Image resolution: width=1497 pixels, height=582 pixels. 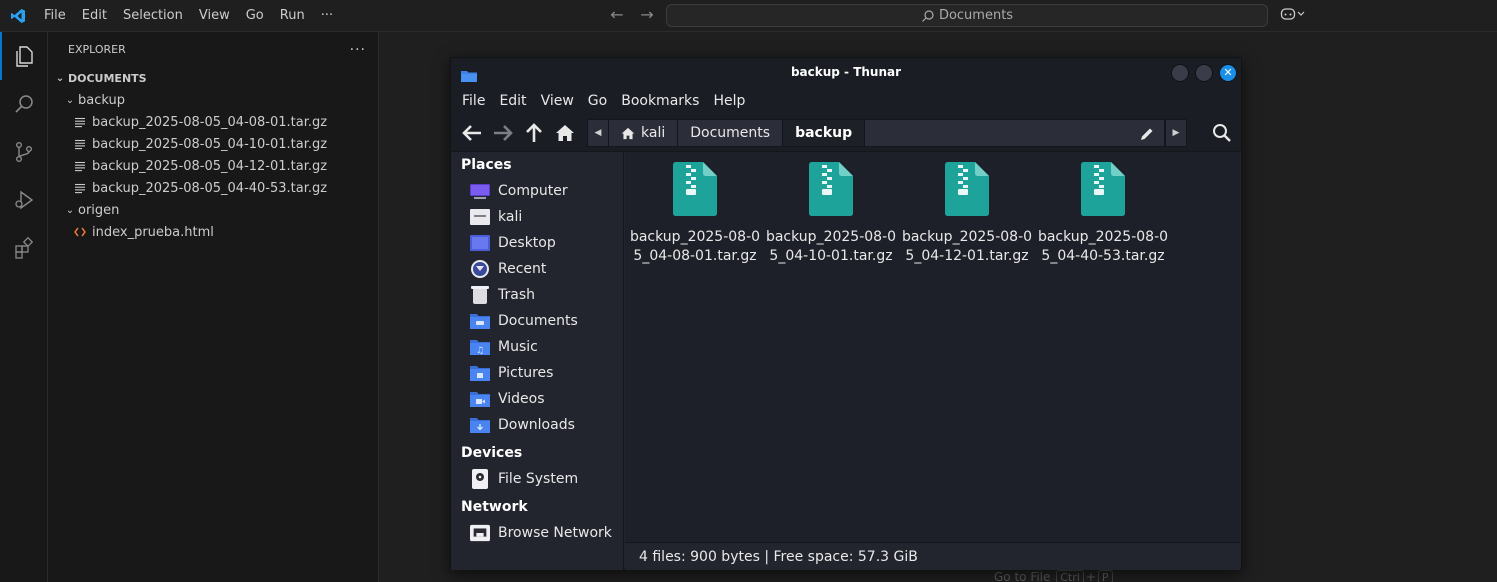 I want to click on command-center: Documents, so click(x=967, y=15).